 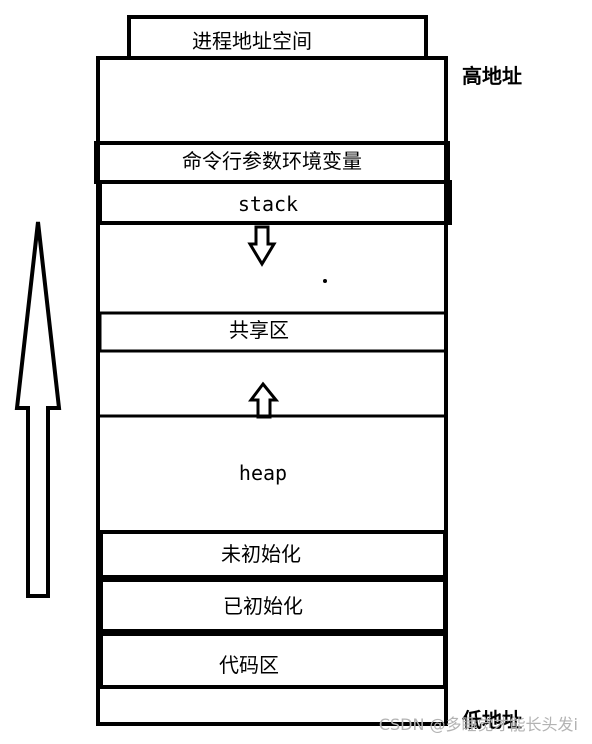 What do you see at coordinates (272, 161) in the screenshot?
I see `cmdline-env-label: 命令行参数环境变量` at bounding box center [272, 161].